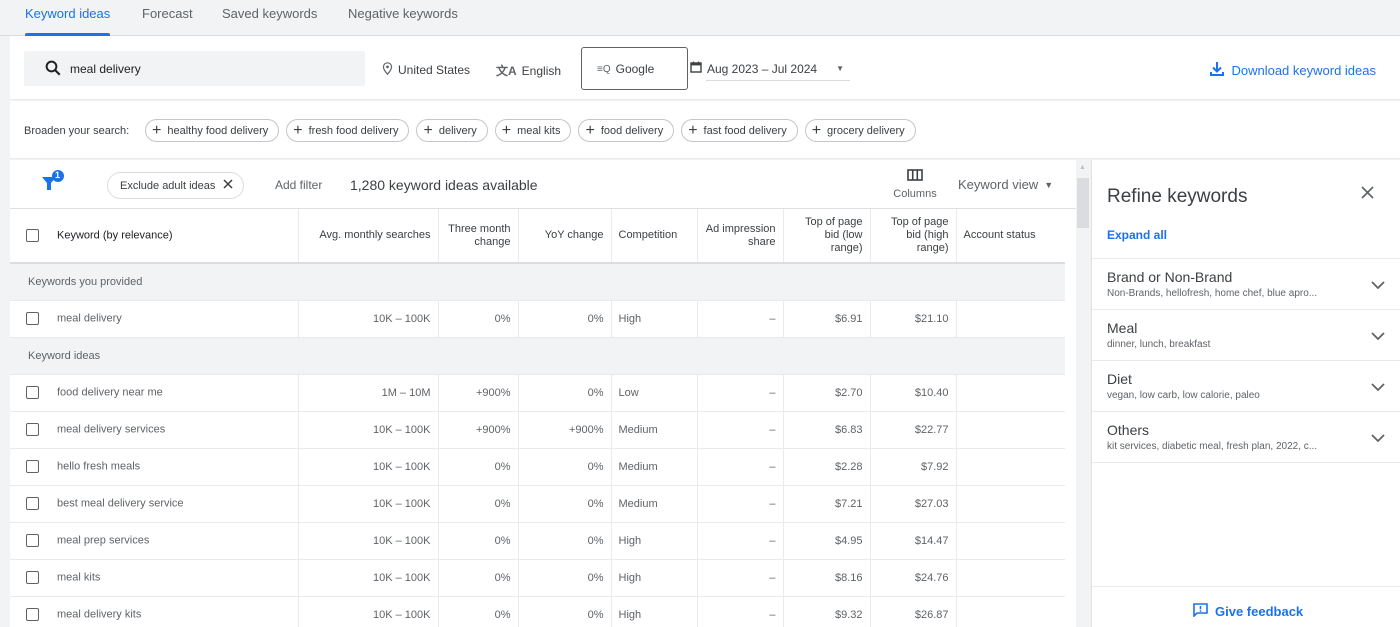 The width and height of the screenshot is (1400, 627). I want to click on group-label: Keywords you provided, so click(537, 282).